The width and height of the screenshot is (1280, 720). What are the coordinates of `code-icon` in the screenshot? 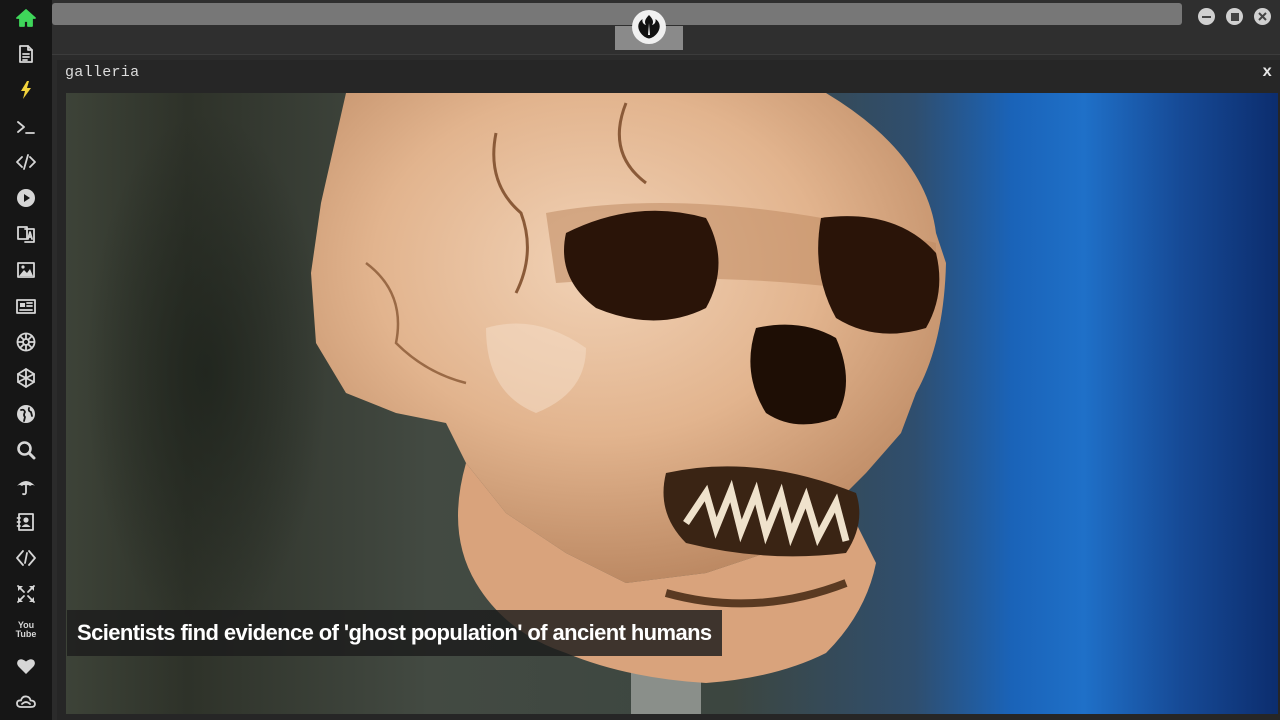 It's located at (26, 162).